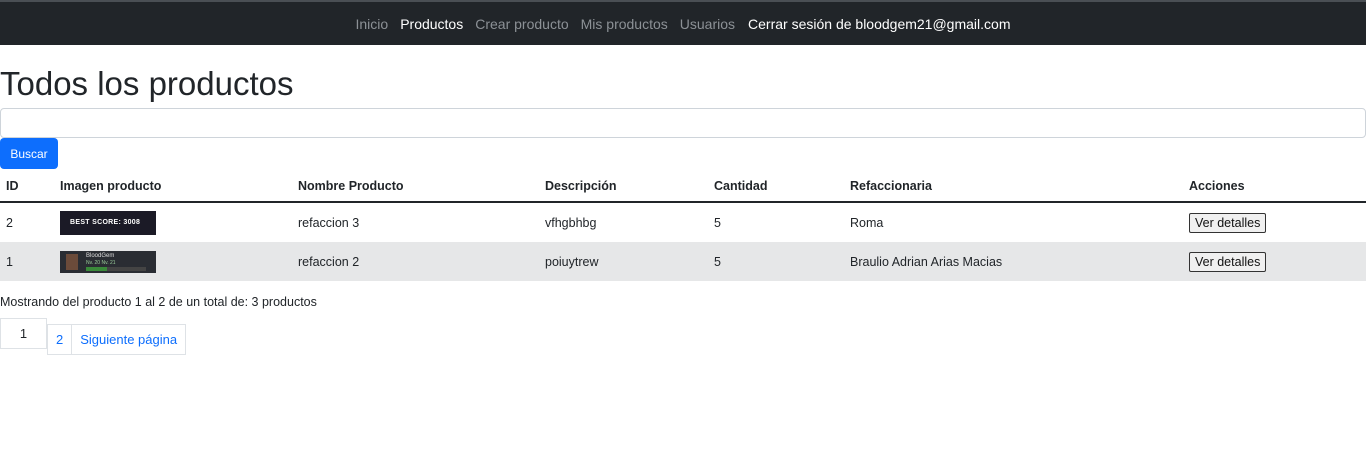  What do you see at coordinates (431, 24) in the screenshot?
I see `nav-link-productos: Productos` at bounding box center [431, 24].